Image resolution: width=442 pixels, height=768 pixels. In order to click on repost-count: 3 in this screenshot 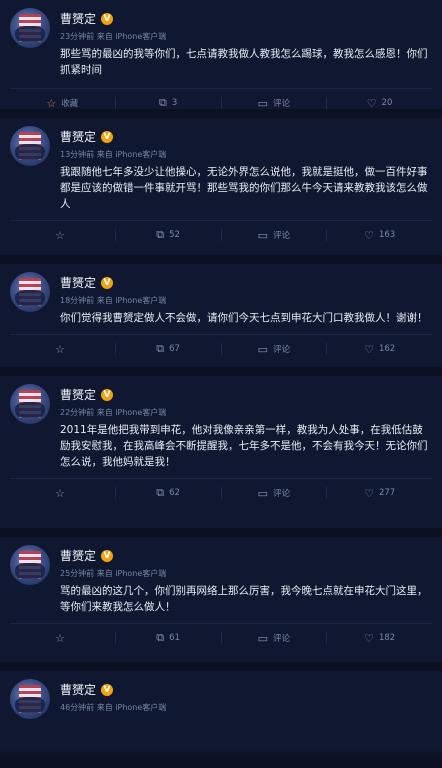, I will do `click(174, 103)`.